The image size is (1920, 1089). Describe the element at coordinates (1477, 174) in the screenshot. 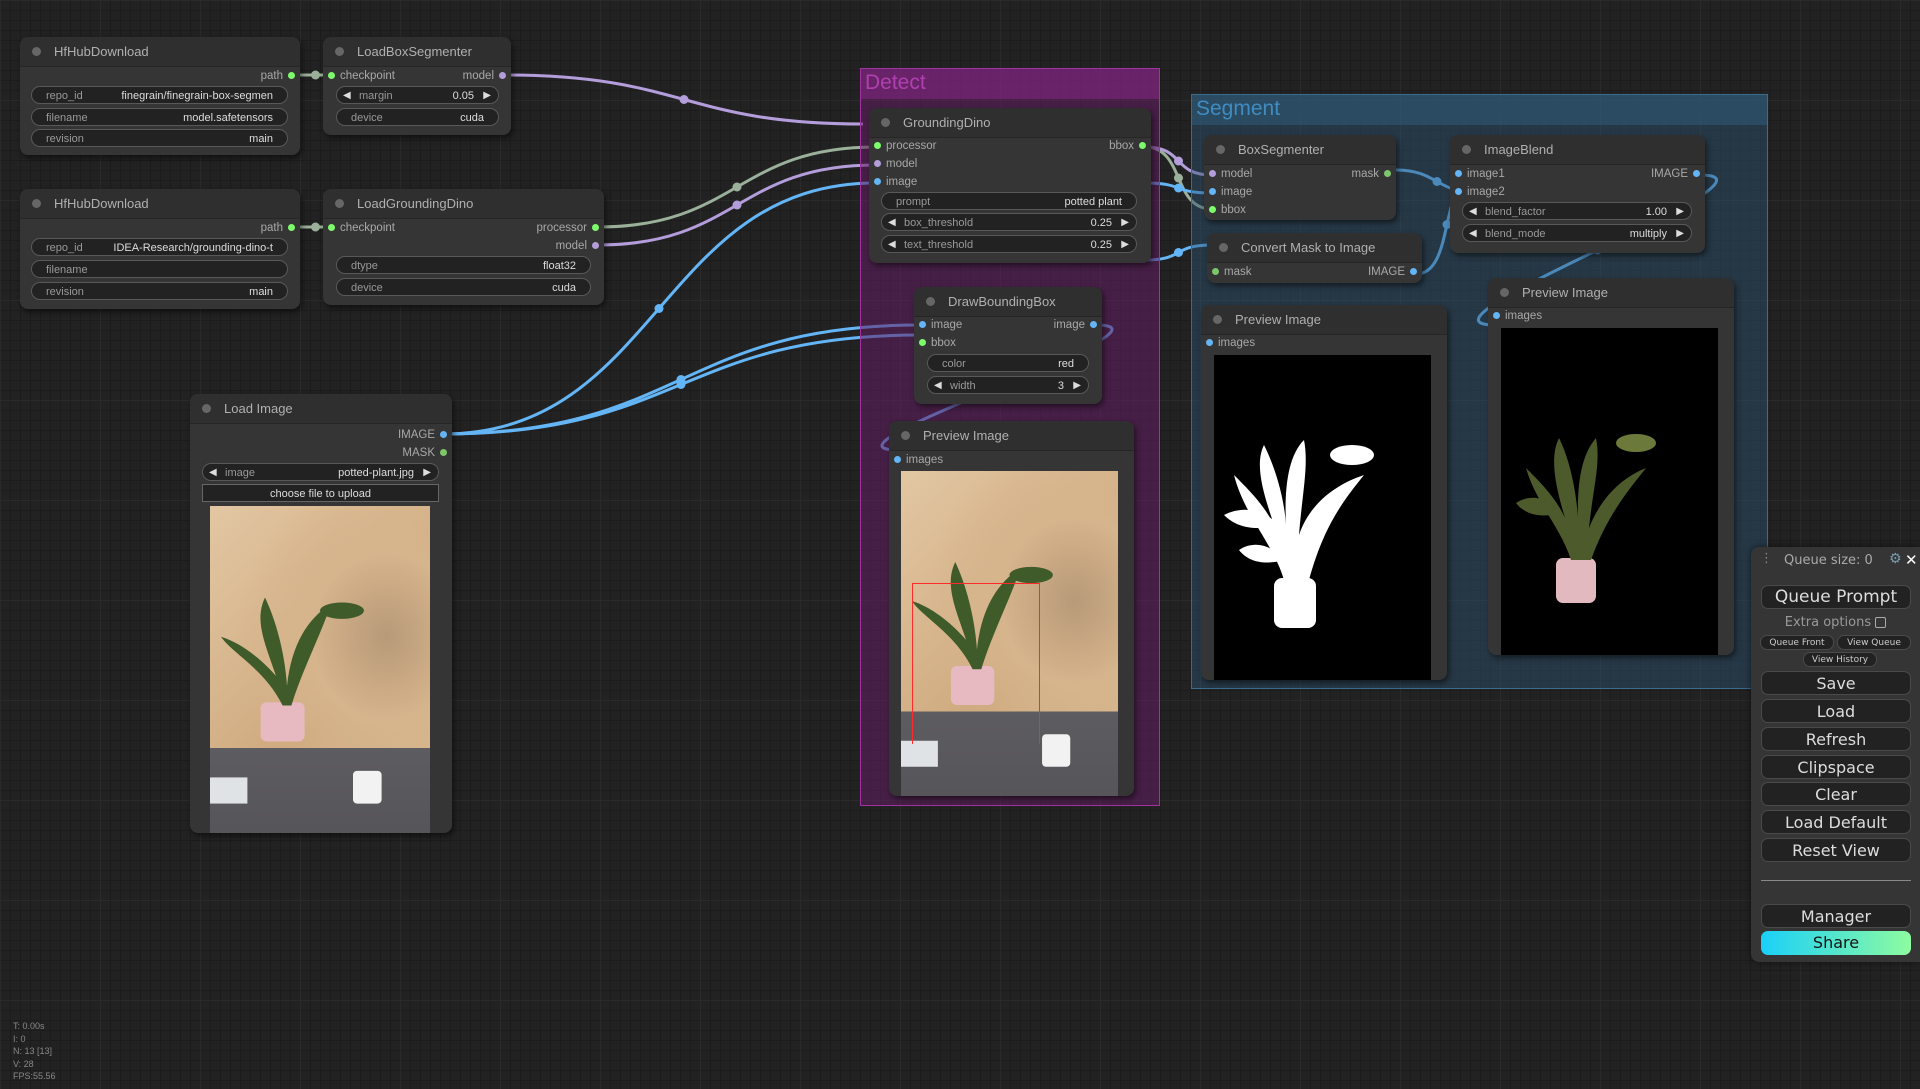

I see `input-image1: image1` at that location.